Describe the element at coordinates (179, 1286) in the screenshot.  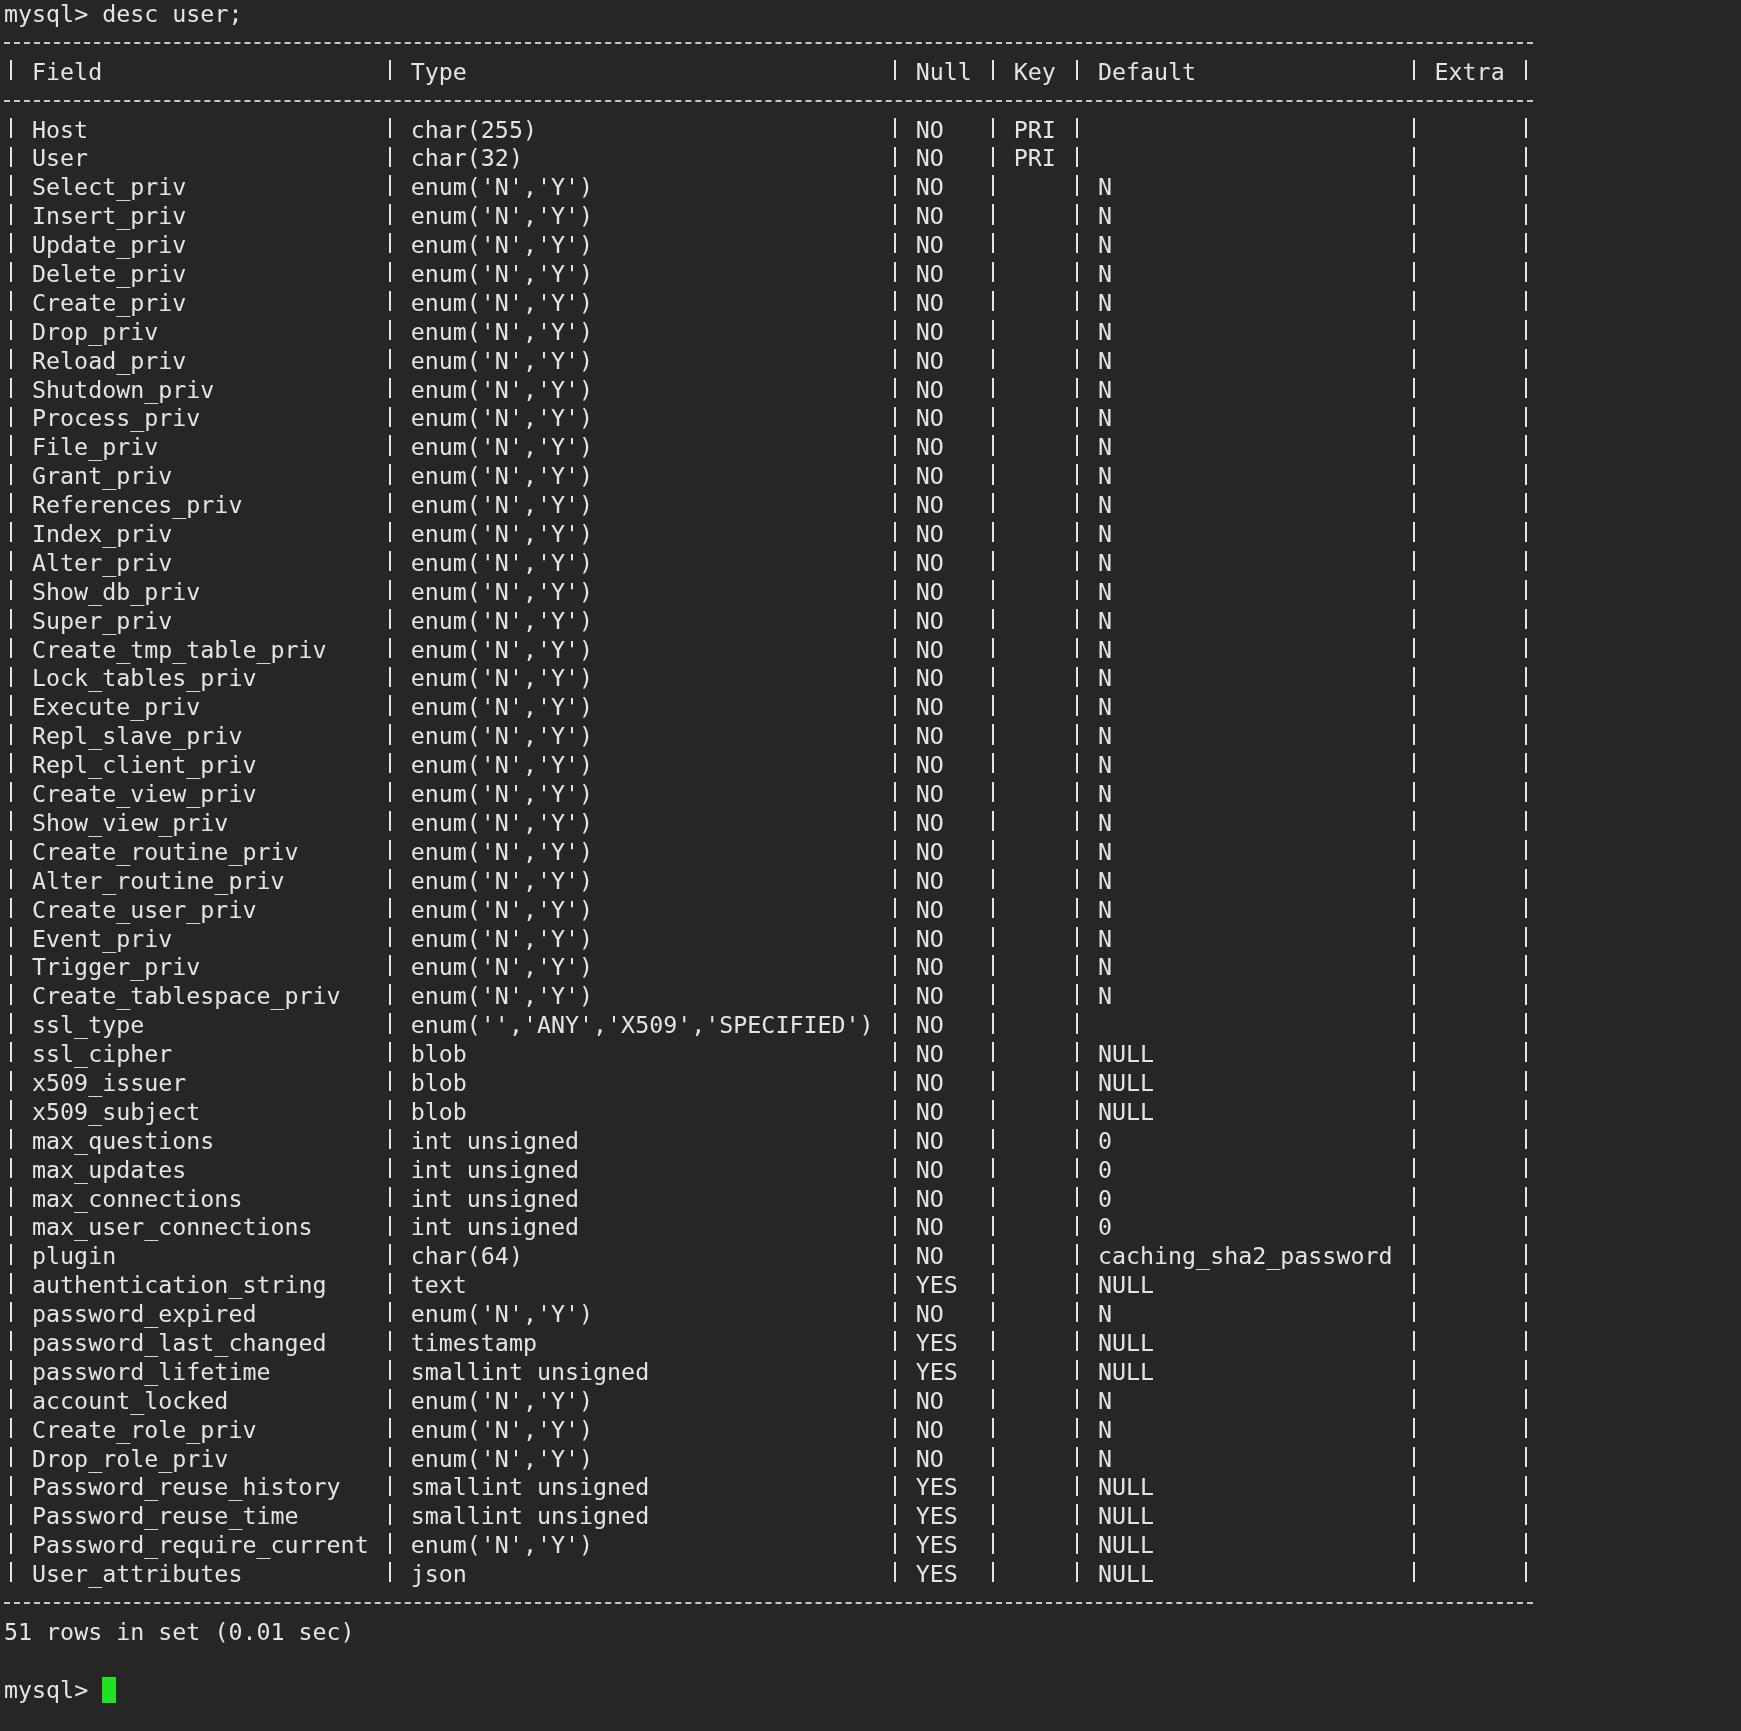
I see `table-cell-text: authentication_string` at that location.